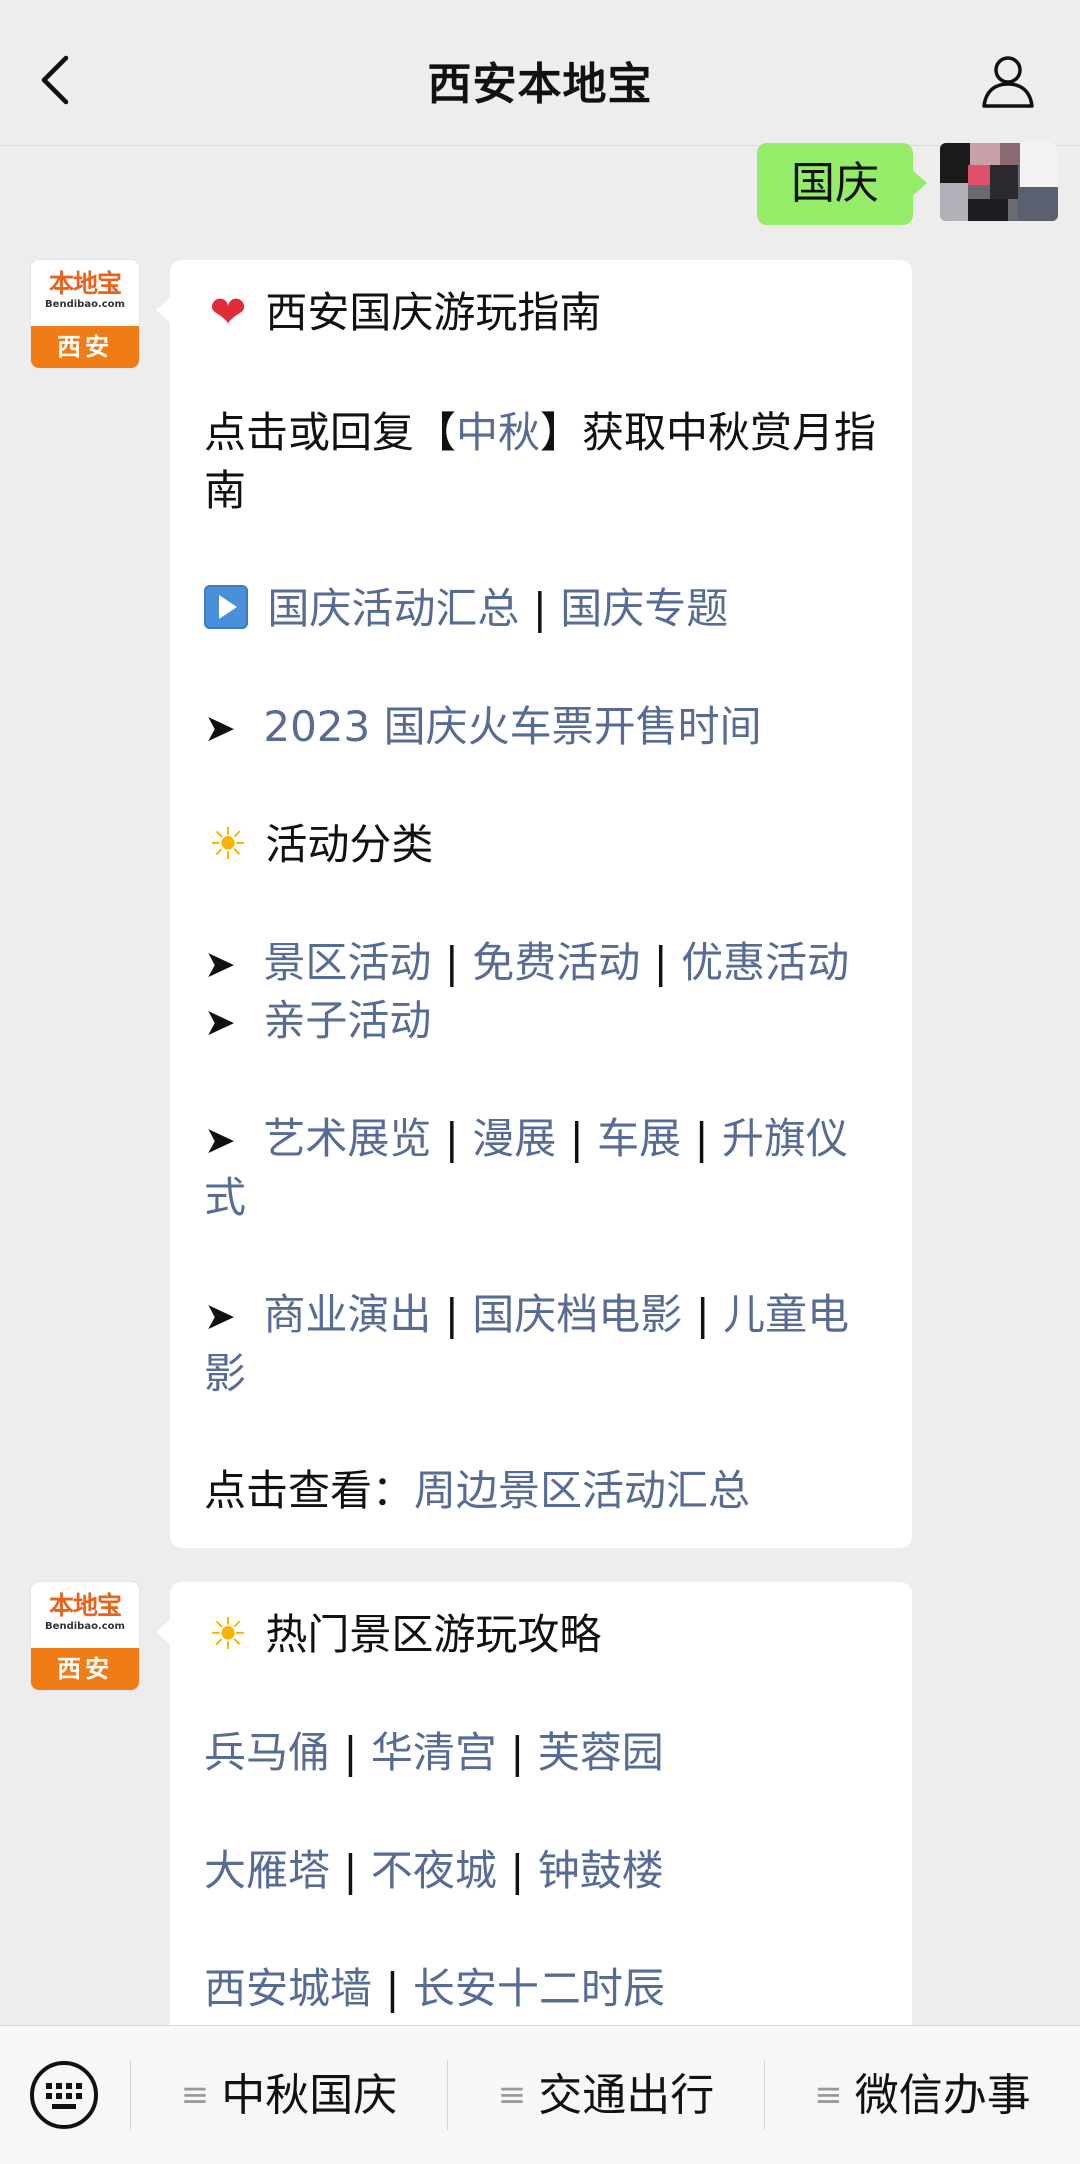 The width and height of the screenshot is (1080, 2164). I want to click on link-furong-garden: 芙蓉园, so click(601, 1752).